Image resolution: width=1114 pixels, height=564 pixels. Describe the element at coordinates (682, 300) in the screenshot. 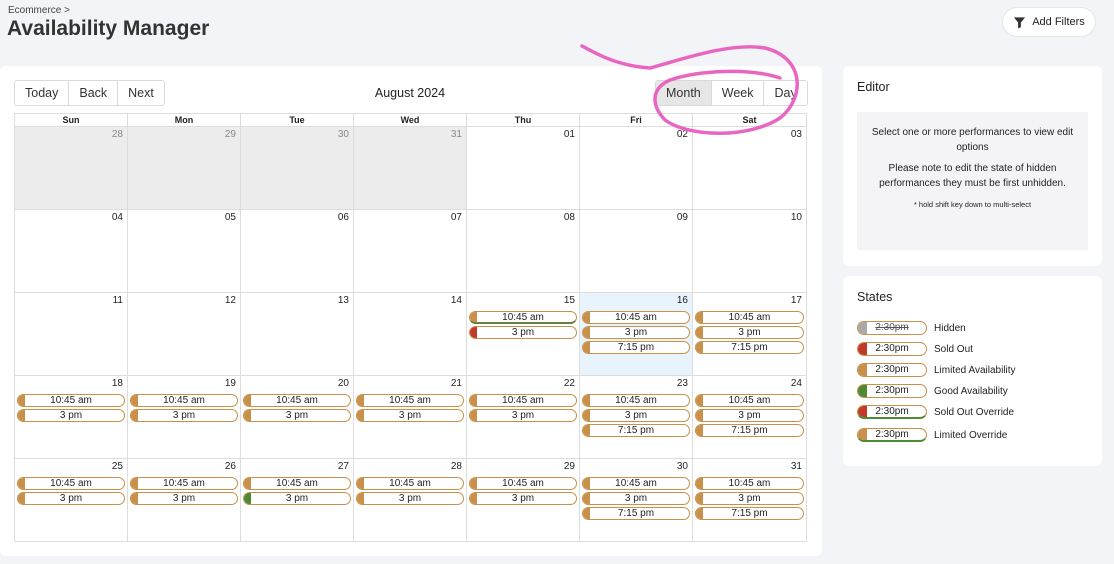

I see `day-number: 16` at that location.